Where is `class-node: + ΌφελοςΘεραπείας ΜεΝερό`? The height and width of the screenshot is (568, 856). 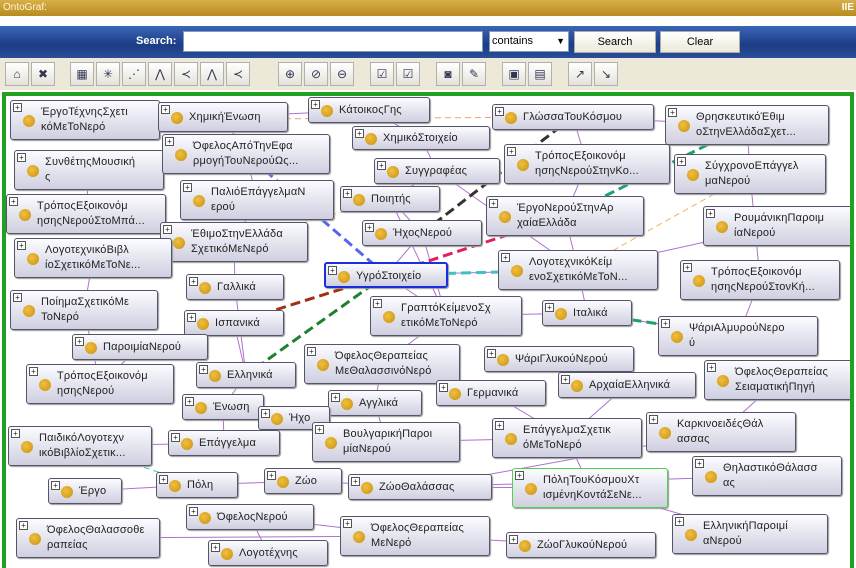 class-node: + ΌφελοςΘεραπείας ΜεΝερό is located at coordinates (415, 536).